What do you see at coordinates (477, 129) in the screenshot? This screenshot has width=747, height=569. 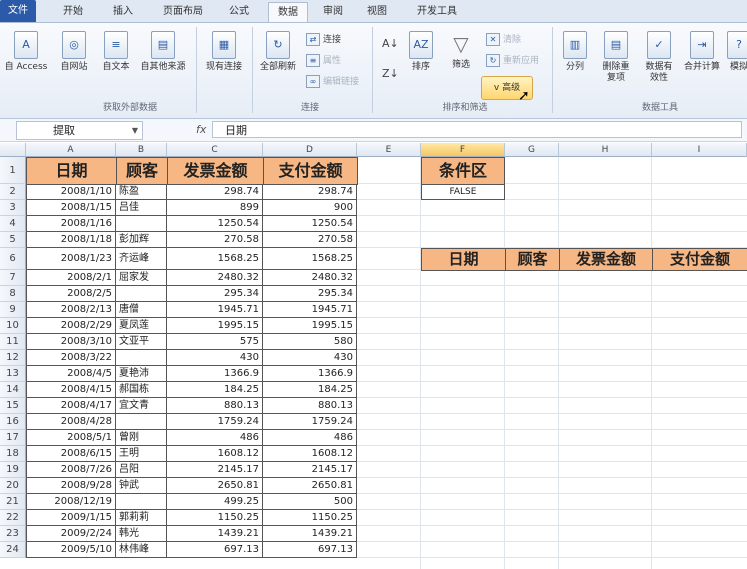 I see `formula-input: 日期` at bounding box center [477, 129].